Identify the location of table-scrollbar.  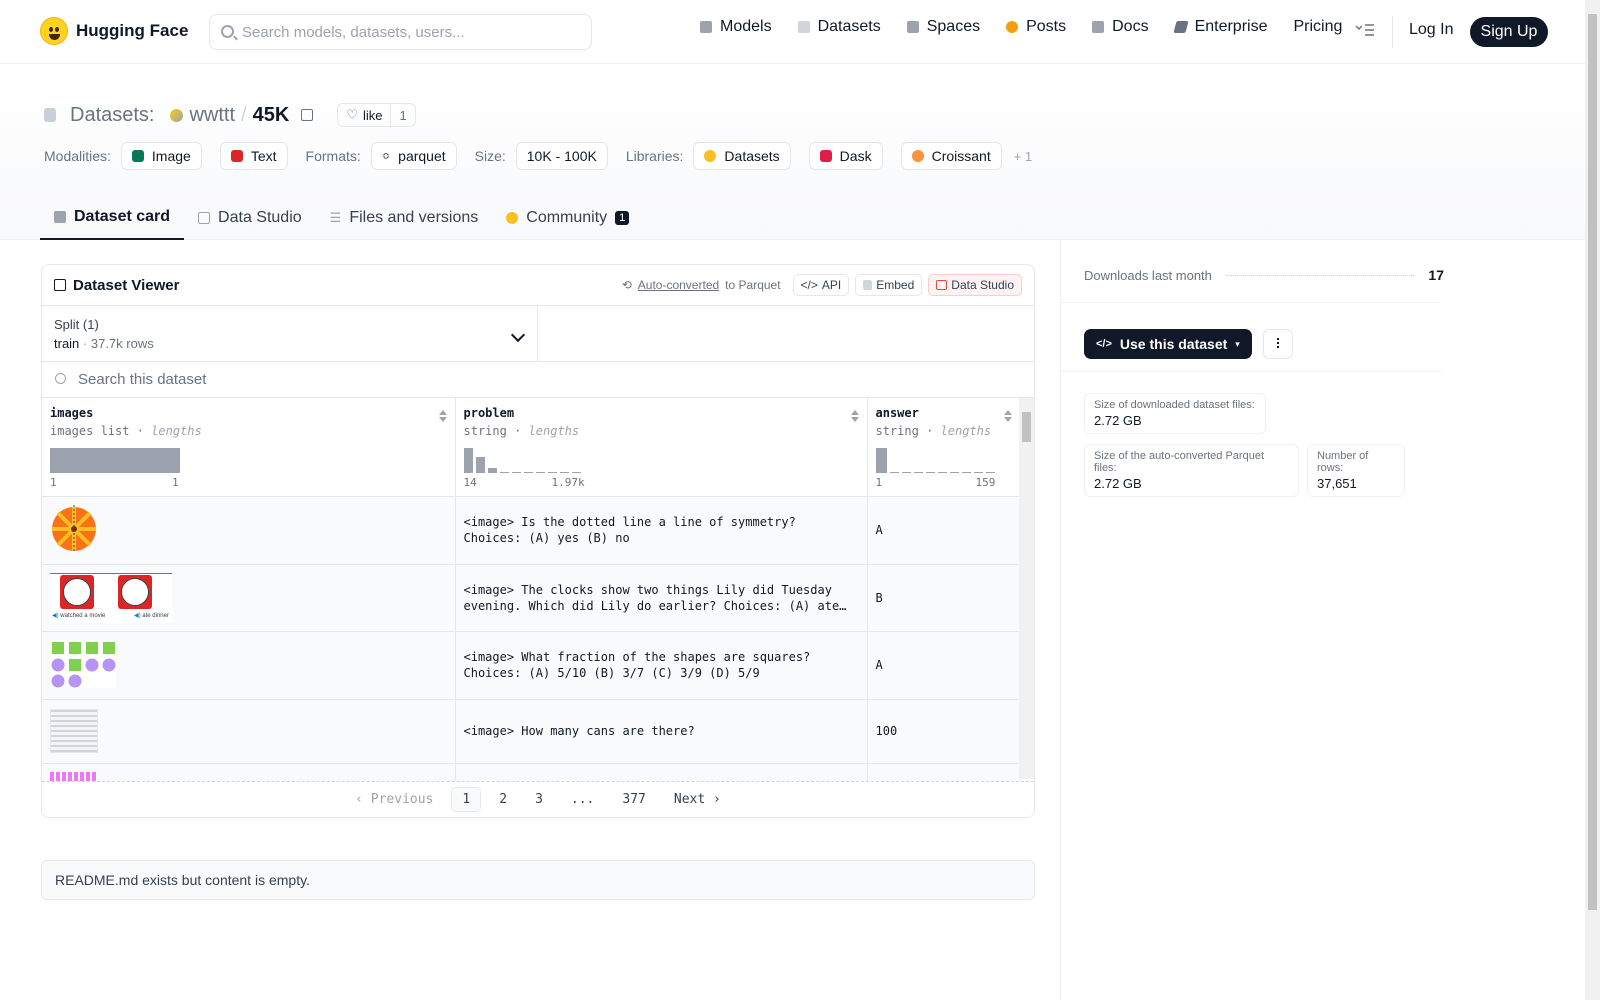
(1026, 588).